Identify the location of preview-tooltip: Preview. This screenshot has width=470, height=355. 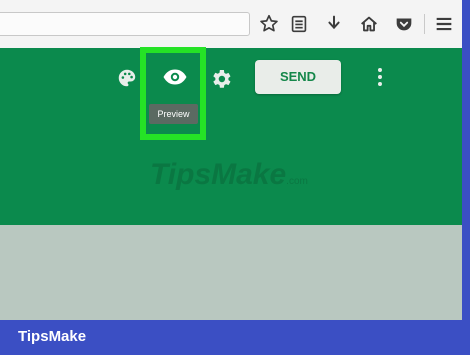
(173, 114).